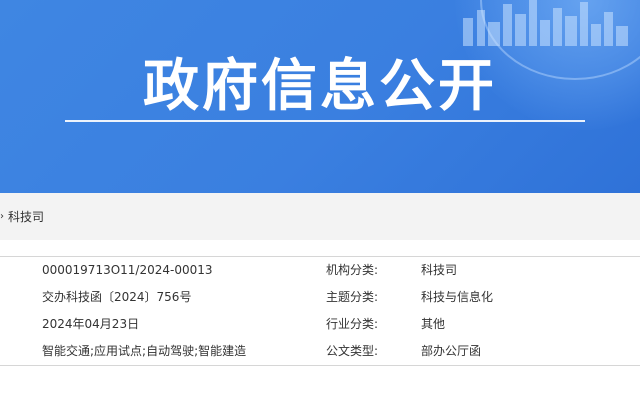 Image resolution: width=640 pixels, height=400 pixels. I want to click on info-row: 000019713O11/2024-00013 机构分类: 科技司, so click(320, 270).